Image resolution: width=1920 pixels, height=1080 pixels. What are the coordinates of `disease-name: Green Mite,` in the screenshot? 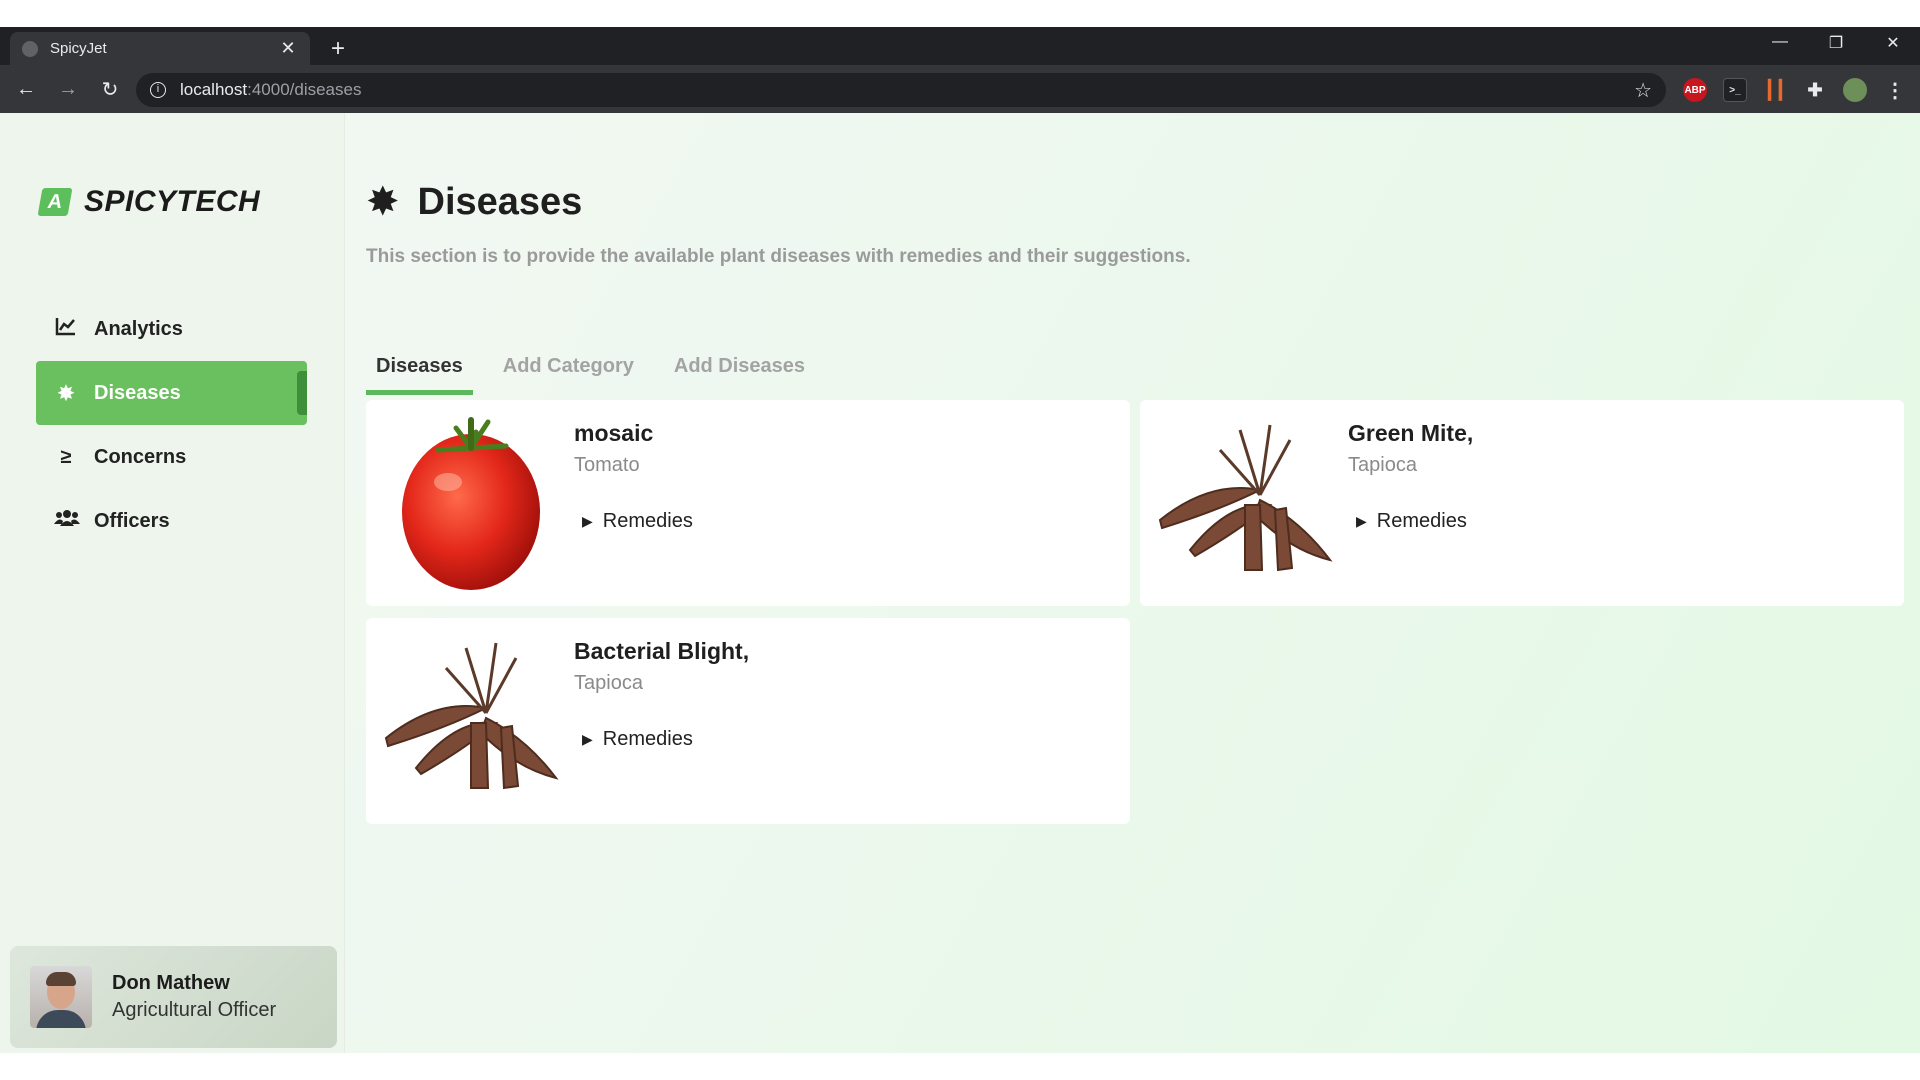 It's located at (1411, 433).